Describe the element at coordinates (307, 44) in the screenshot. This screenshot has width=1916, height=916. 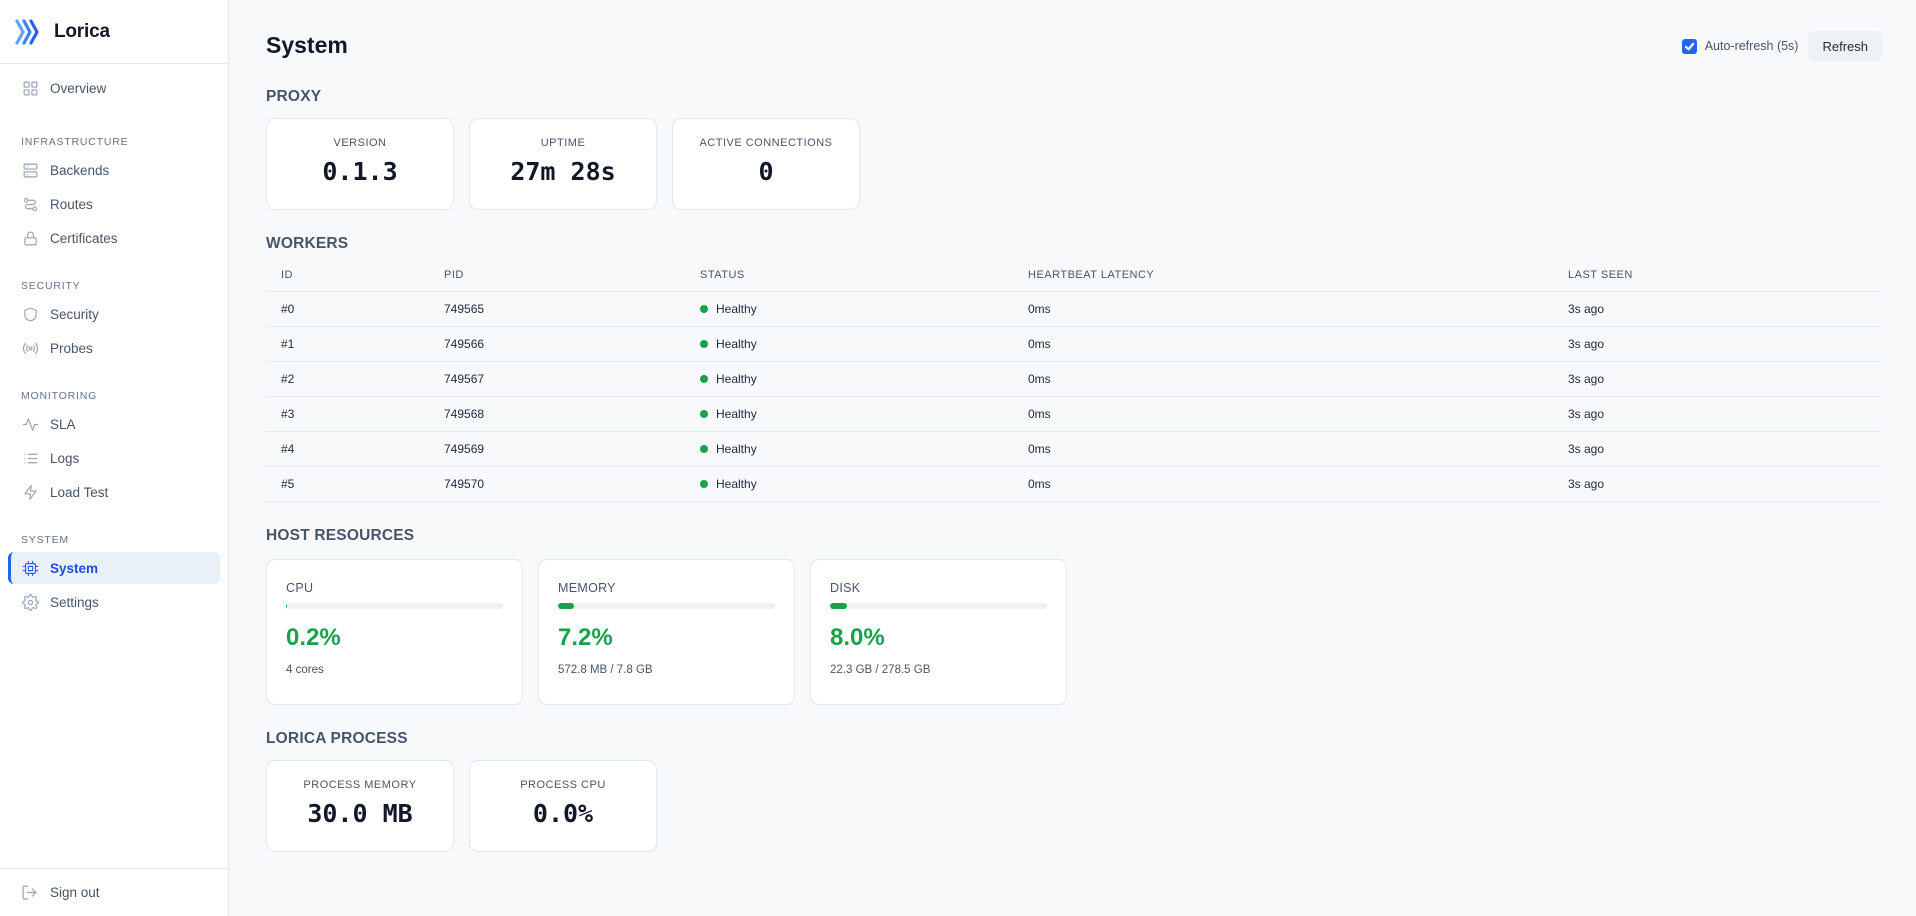
I see `page-title: System` at that location.